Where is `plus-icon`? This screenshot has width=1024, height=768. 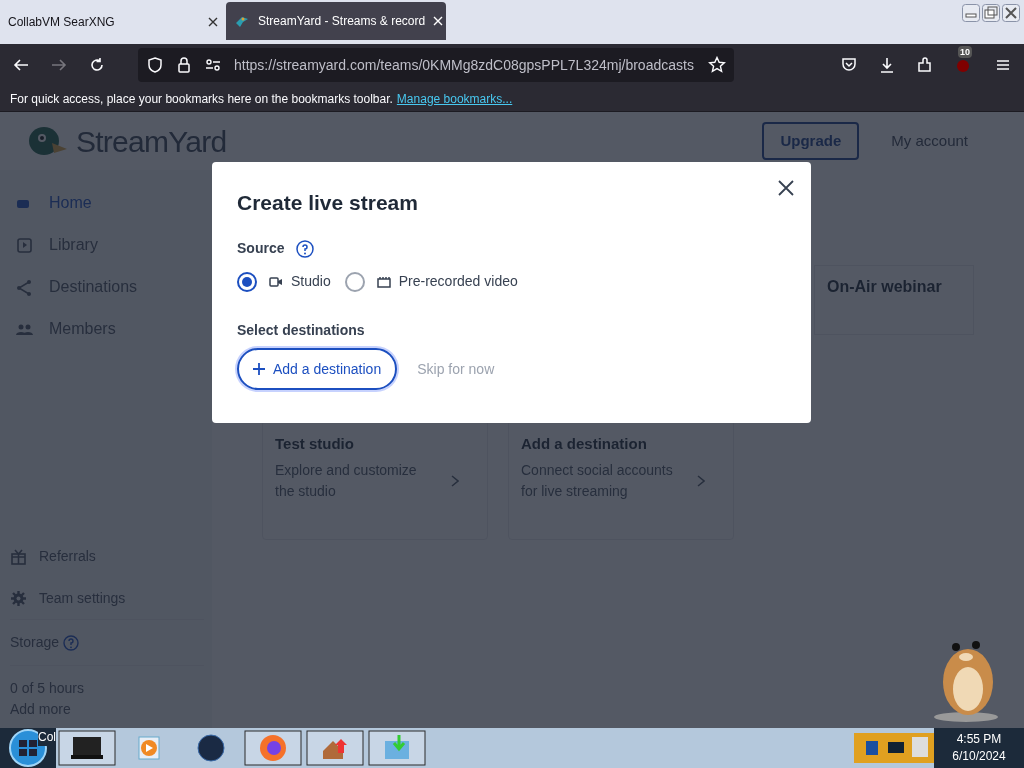
plus-icon is located at coordinates (259, 369).